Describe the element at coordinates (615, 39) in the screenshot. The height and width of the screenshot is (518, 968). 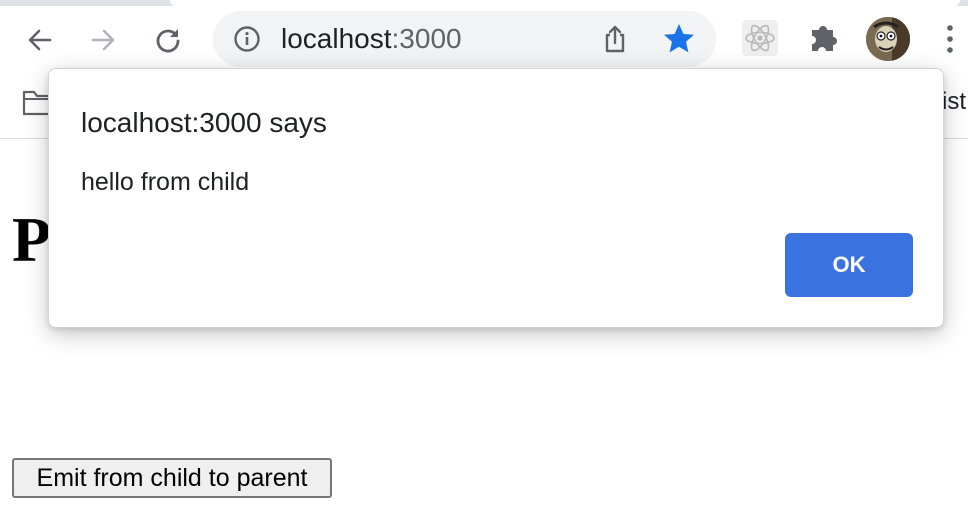
I see `share-icon` at that location.